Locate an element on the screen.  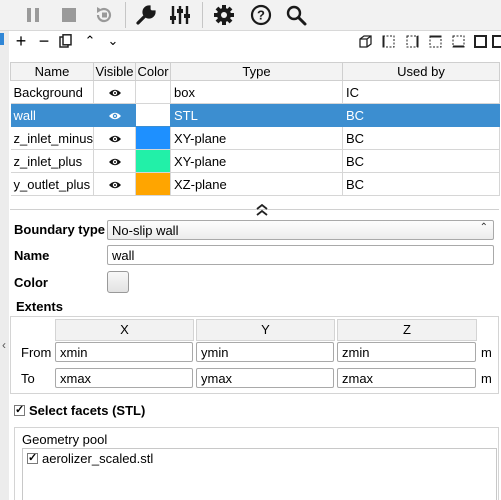
extents-col-x: X is located at coordinates (124, 330).